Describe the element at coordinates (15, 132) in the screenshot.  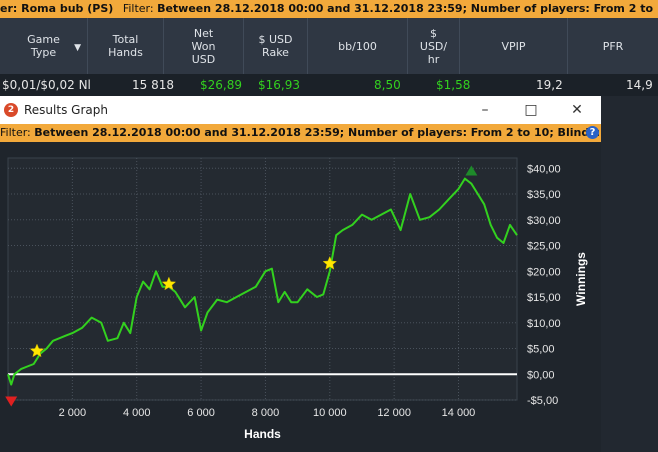
I see `graph-filter-label: Filter:` at that location.